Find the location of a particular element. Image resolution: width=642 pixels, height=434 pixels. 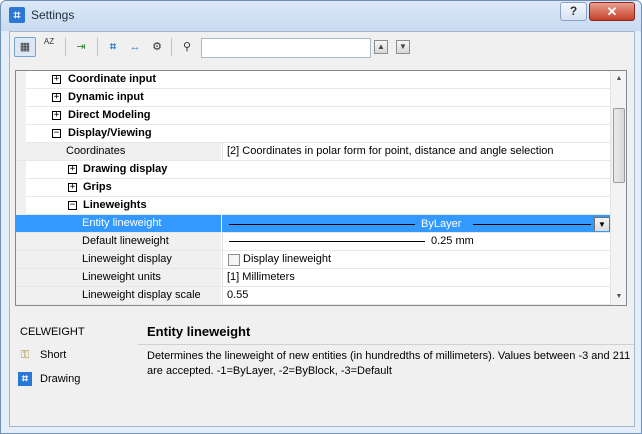

property-row: Lineweight units [1] Millimeters is located at coordinates (314, 278).